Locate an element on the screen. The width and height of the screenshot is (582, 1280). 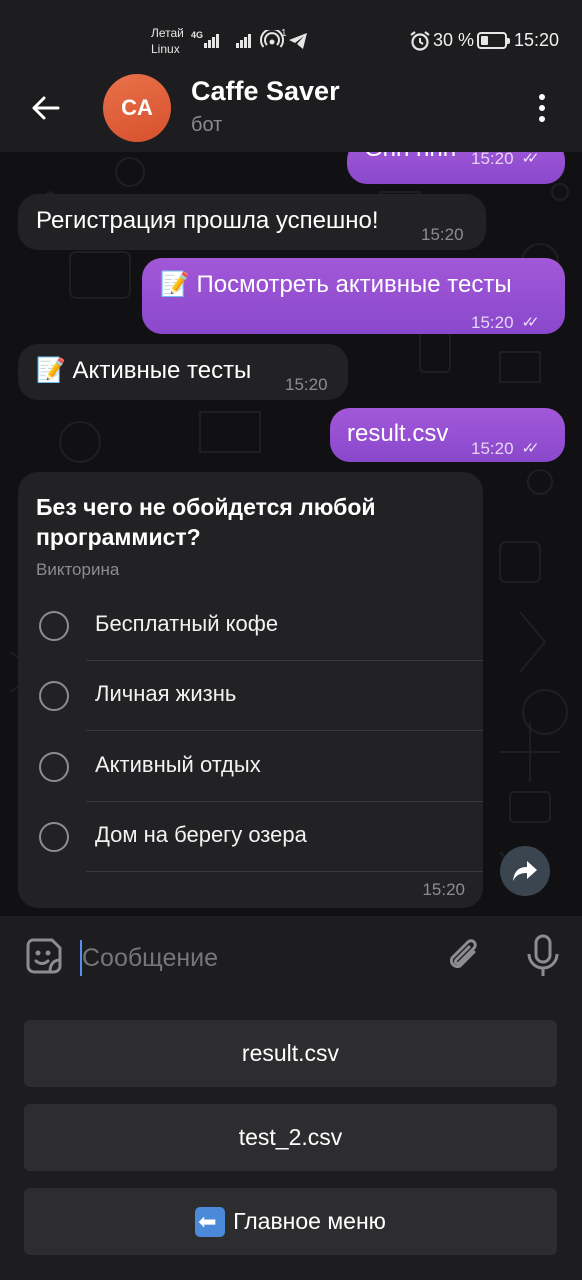
keyboard-button-main-menu: Главное меню is located at coordinates (290, 1221).